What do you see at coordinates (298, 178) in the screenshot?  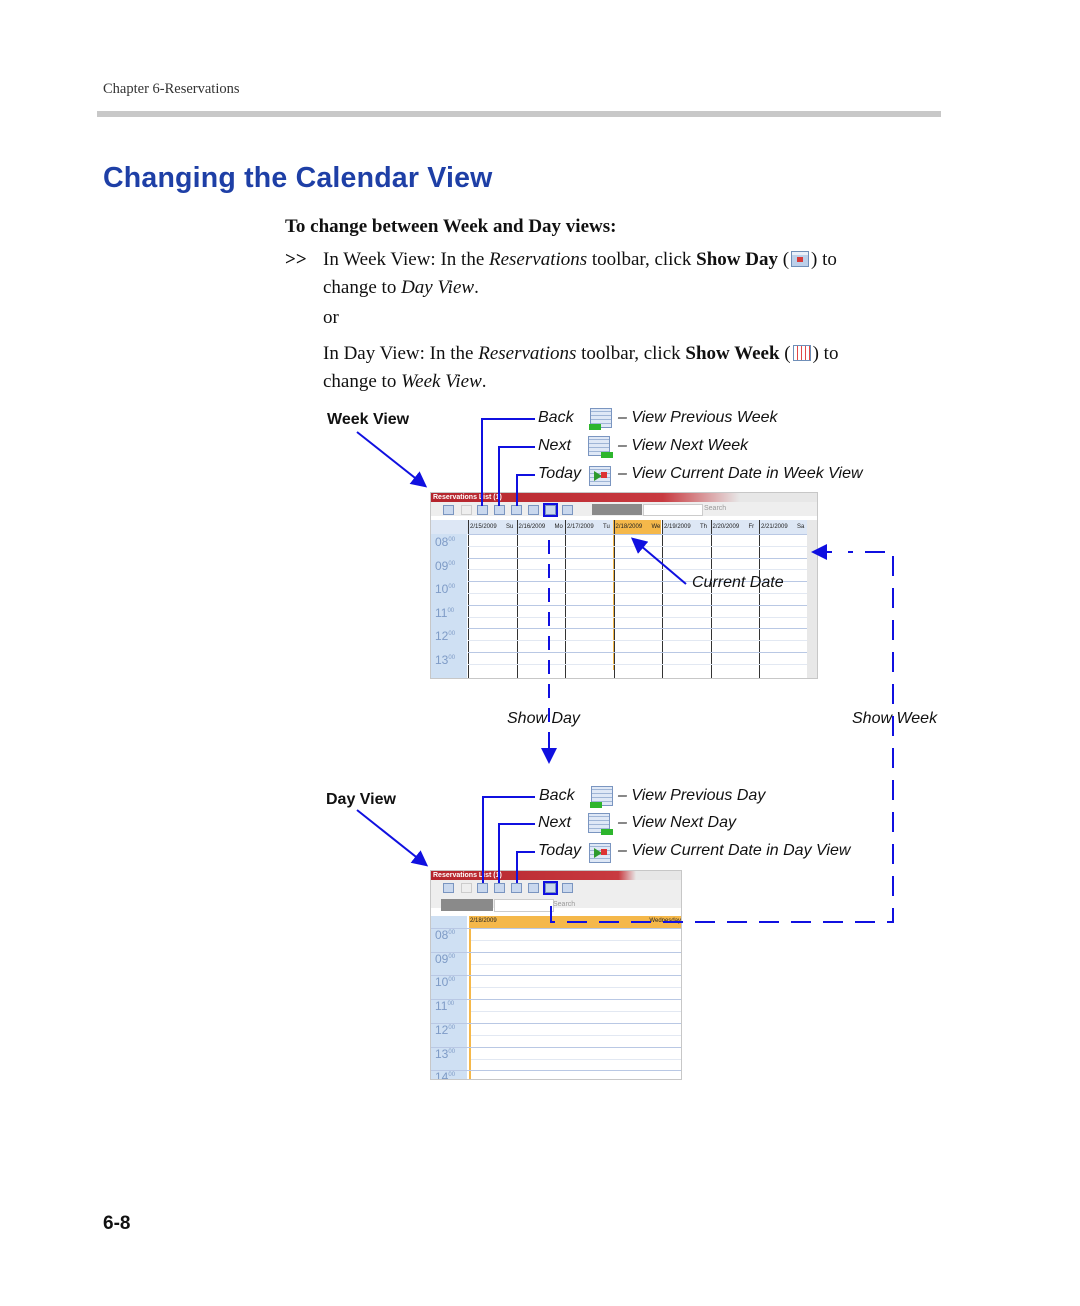 I see `section-title: Changing the Calendar View` at bounding box center [298, 178].